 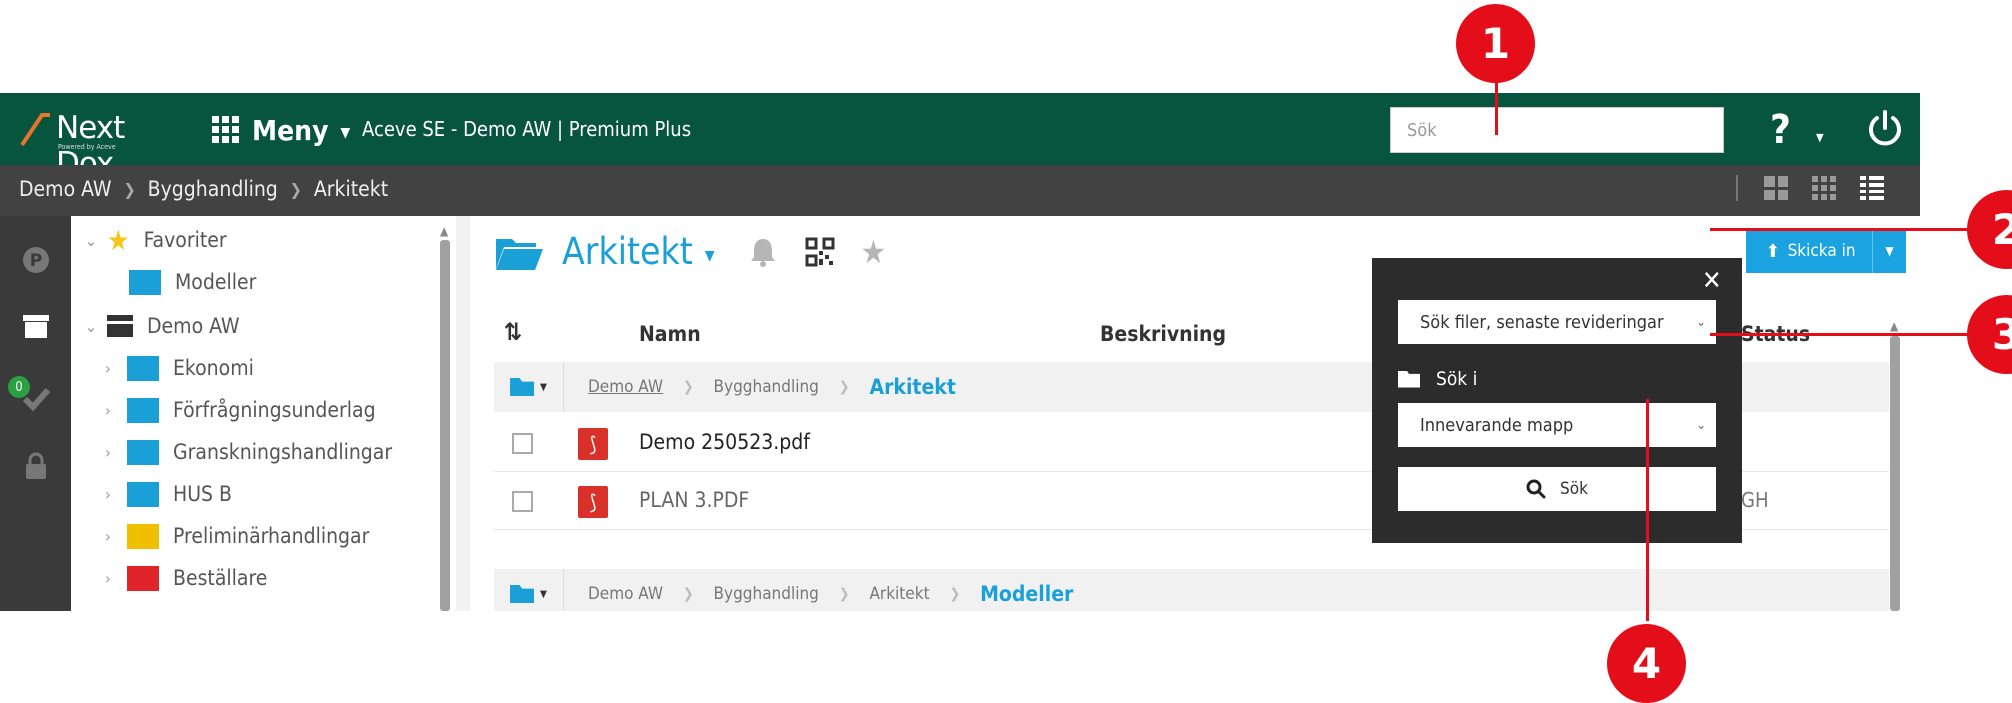 I want to click on bell-icon, so click(x=763, y=252).